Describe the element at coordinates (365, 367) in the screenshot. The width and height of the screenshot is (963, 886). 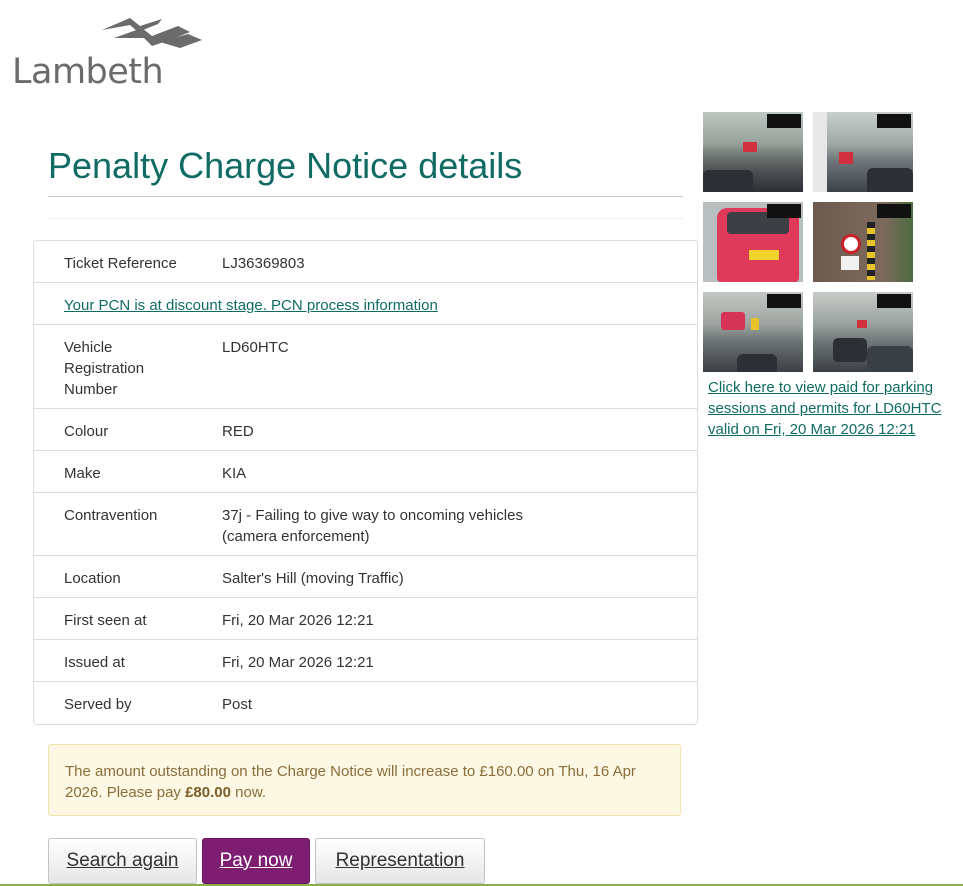
I see `row-vehicle-registration: Vehicle Registration Number LD60HTC` at that location.